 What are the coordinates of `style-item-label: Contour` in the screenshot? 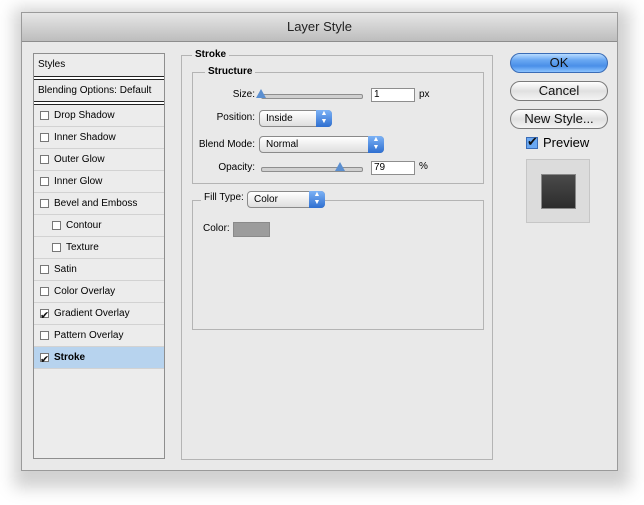 It's located at (84, 225).